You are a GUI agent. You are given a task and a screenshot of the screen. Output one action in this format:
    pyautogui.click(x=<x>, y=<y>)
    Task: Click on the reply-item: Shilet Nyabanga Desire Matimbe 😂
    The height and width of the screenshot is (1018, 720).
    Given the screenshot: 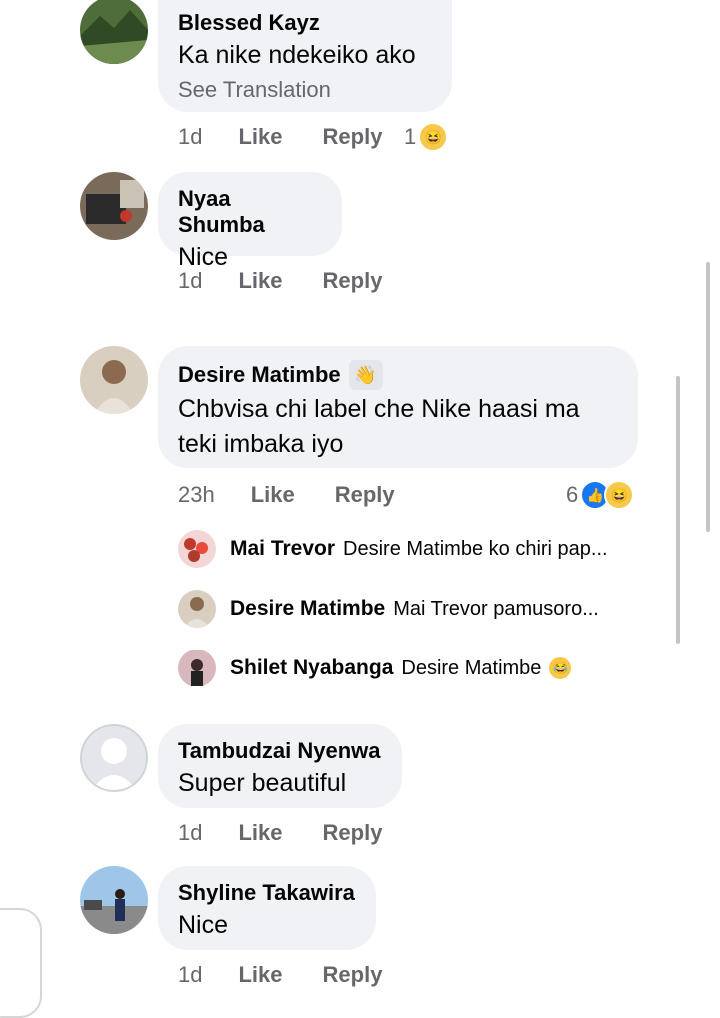 What is the action you would take?
    pyautogui.click(x=376, y=668)
    